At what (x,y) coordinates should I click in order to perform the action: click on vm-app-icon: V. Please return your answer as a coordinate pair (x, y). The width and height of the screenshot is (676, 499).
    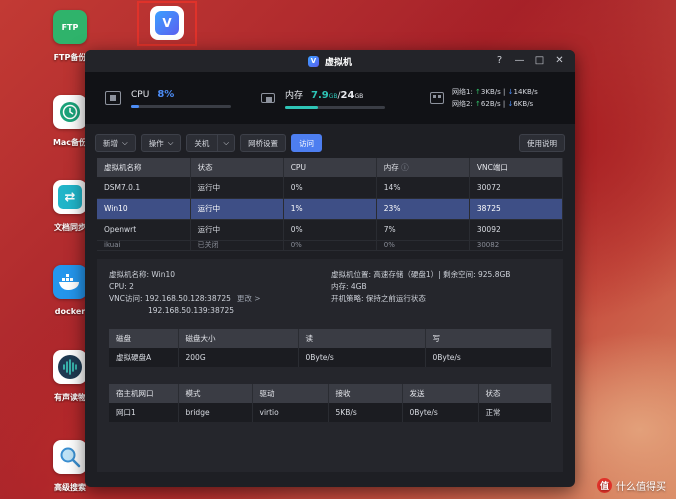
    Looking at the image, I should click on (167, 23).